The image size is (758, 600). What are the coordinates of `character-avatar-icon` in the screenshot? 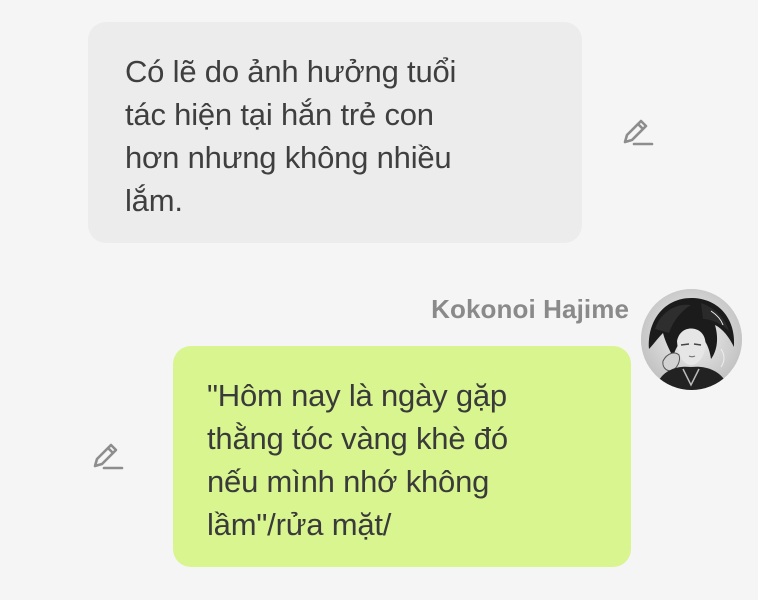 It's located at (691, 339).